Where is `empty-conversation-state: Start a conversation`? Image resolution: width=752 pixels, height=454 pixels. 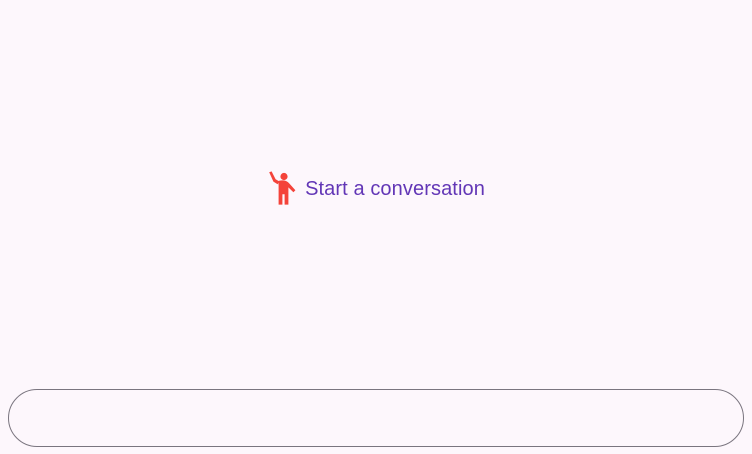 empty-conversation-state: Start a conversation is located at coordinates (376, 188).